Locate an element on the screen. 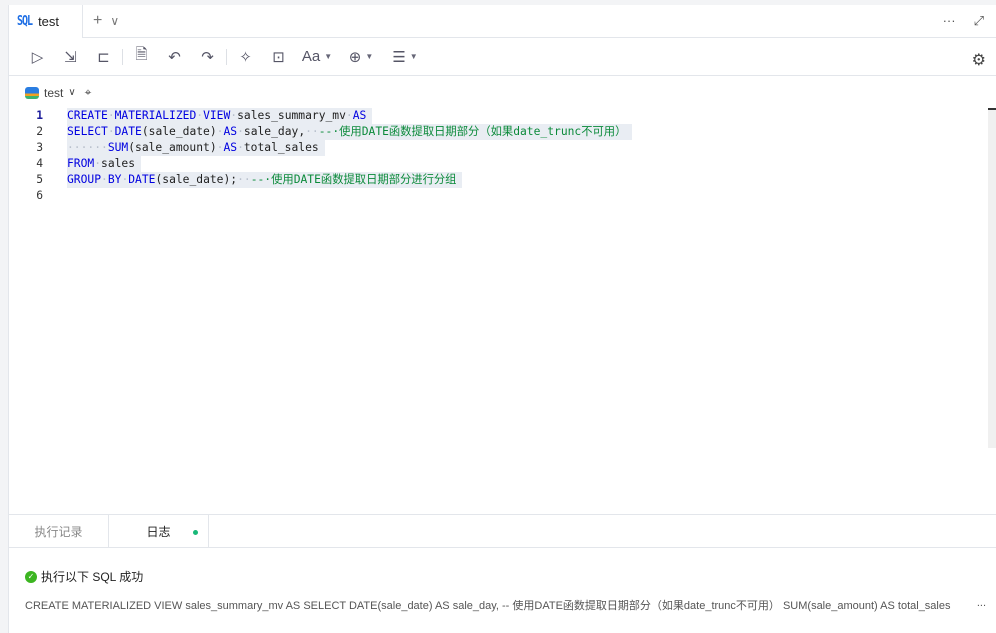 Image resolution: width=996 pixels, height=633 pixels. line-number: 3 is located at coordinates (39, 147).